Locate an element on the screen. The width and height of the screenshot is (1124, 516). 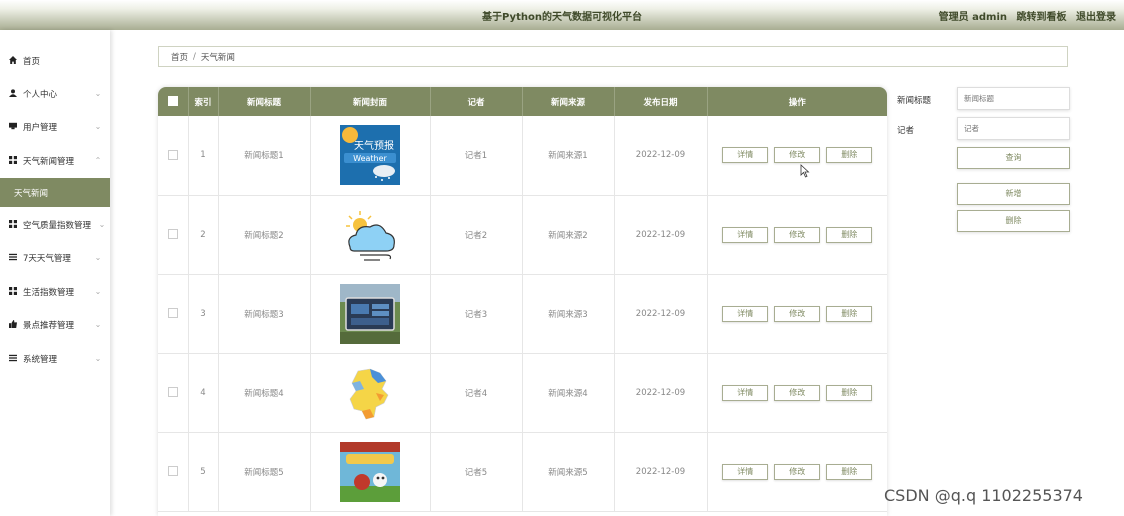
source-cell: 新闻来源4 is located at coordinates (568, 393).